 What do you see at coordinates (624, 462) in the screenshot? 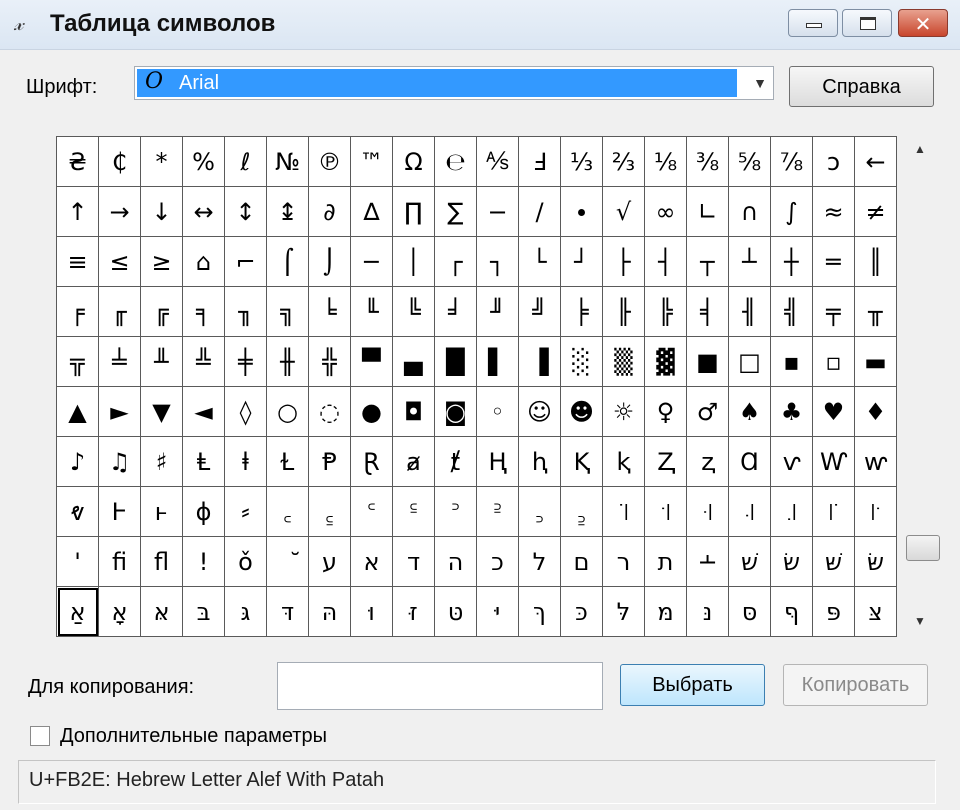
I see `char-cell: ⱪ` at bounding box center [624, 462].